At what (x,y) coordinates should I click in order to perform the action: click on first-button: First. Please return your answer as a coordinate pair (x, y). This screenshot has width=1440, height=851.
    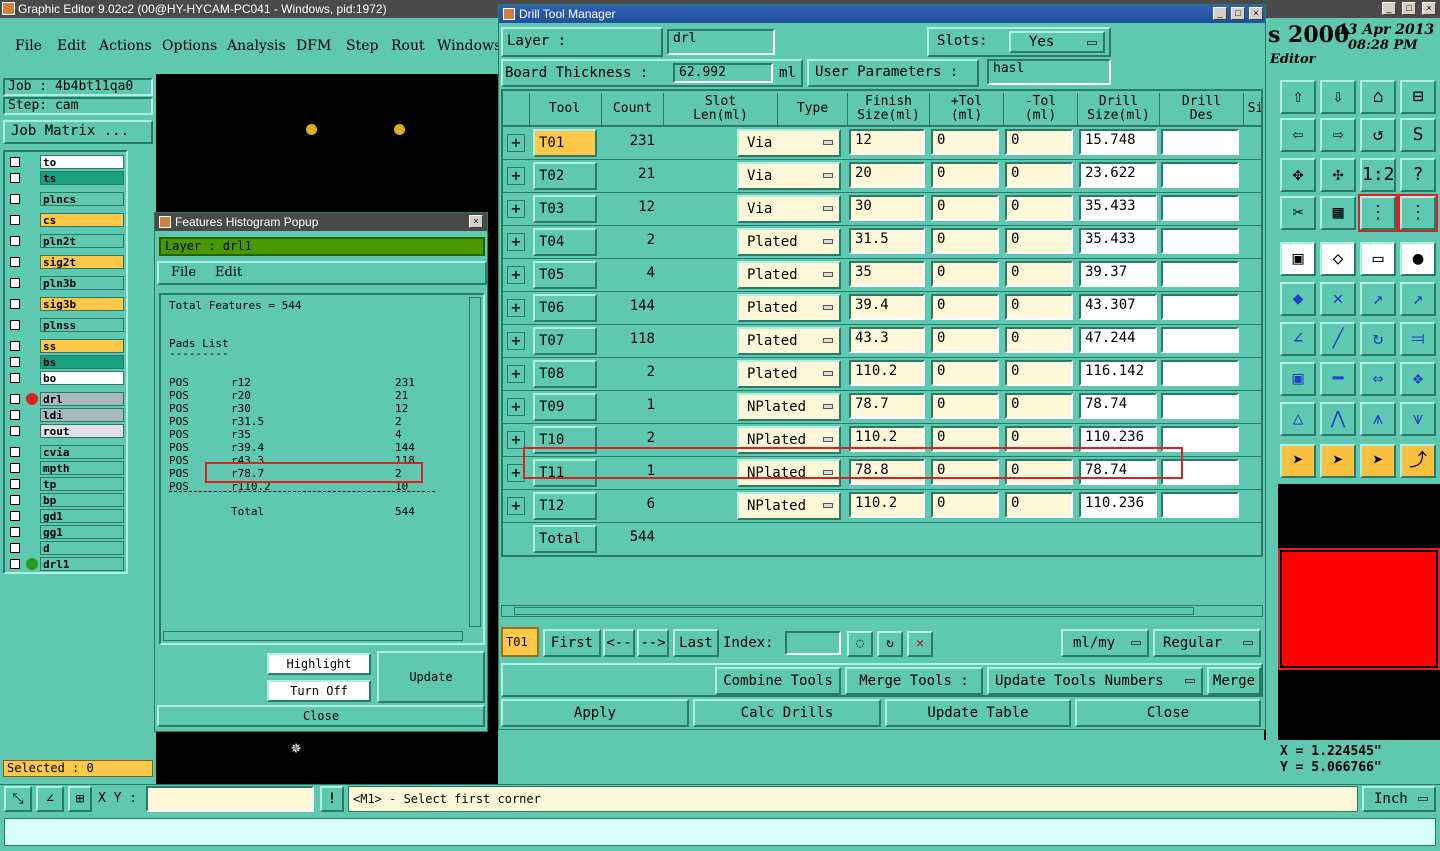
    Looking at the image, I should click on (572, 643).